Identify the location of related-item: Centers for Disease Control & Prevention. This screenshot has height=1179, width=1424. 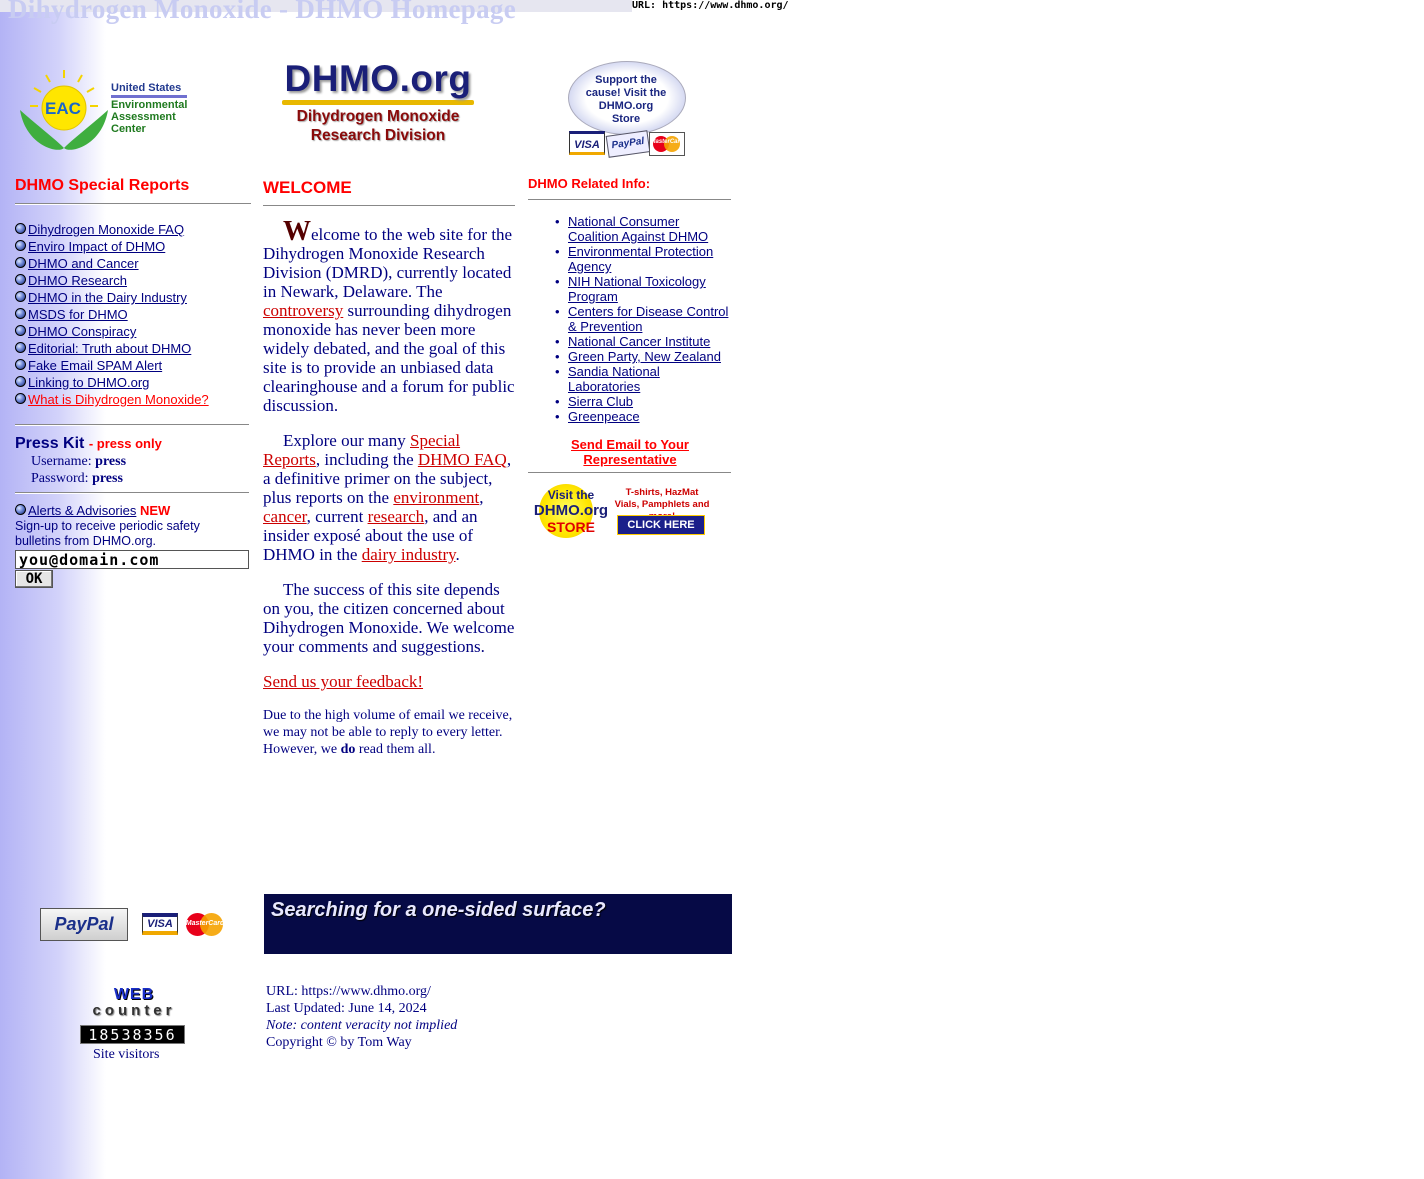
(630, 319).